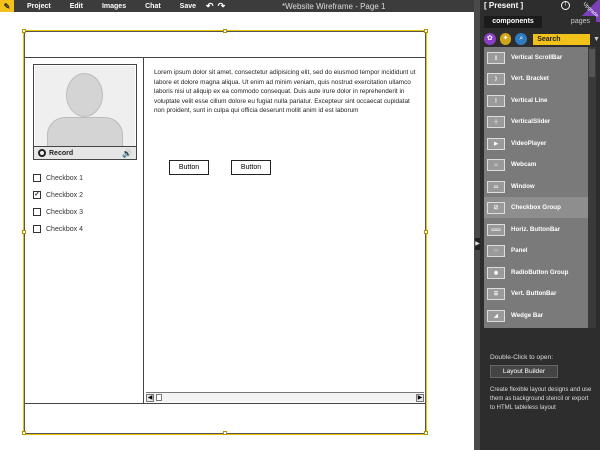  I want to click on component-webcam: ☺ Webcam, so click(536, 164).